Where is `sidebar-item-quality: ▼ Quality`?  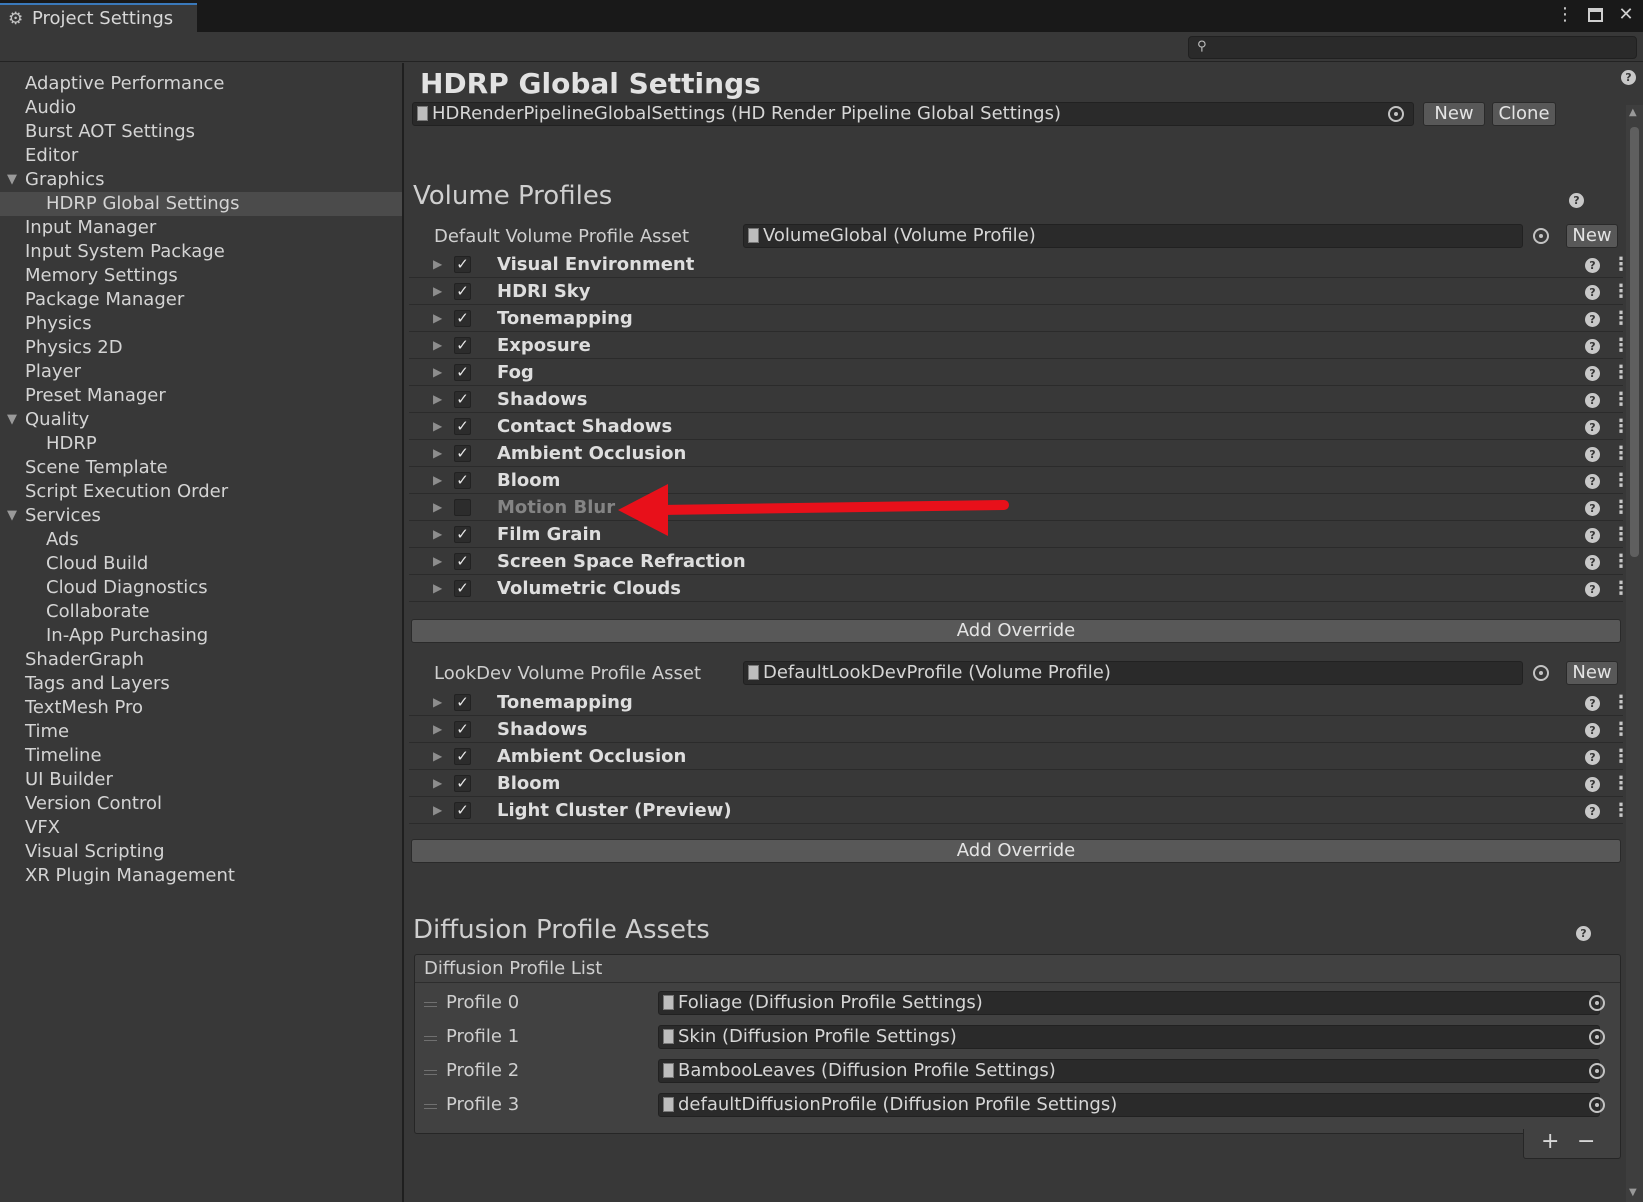
sidebar-item-quality: ▼ Quality is located at coordinates (201, 420).